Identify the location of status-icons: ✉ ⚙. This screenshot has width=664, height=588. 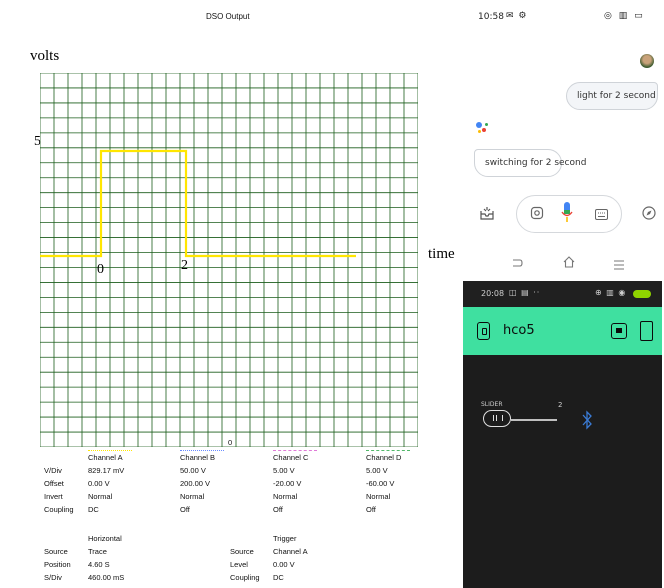
(517, 16).